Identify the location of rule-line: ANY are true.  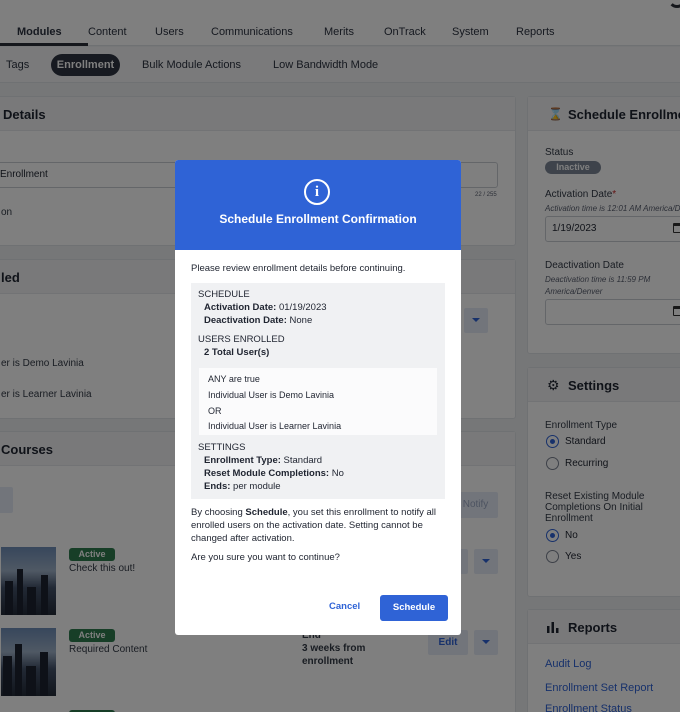
(234, 379).